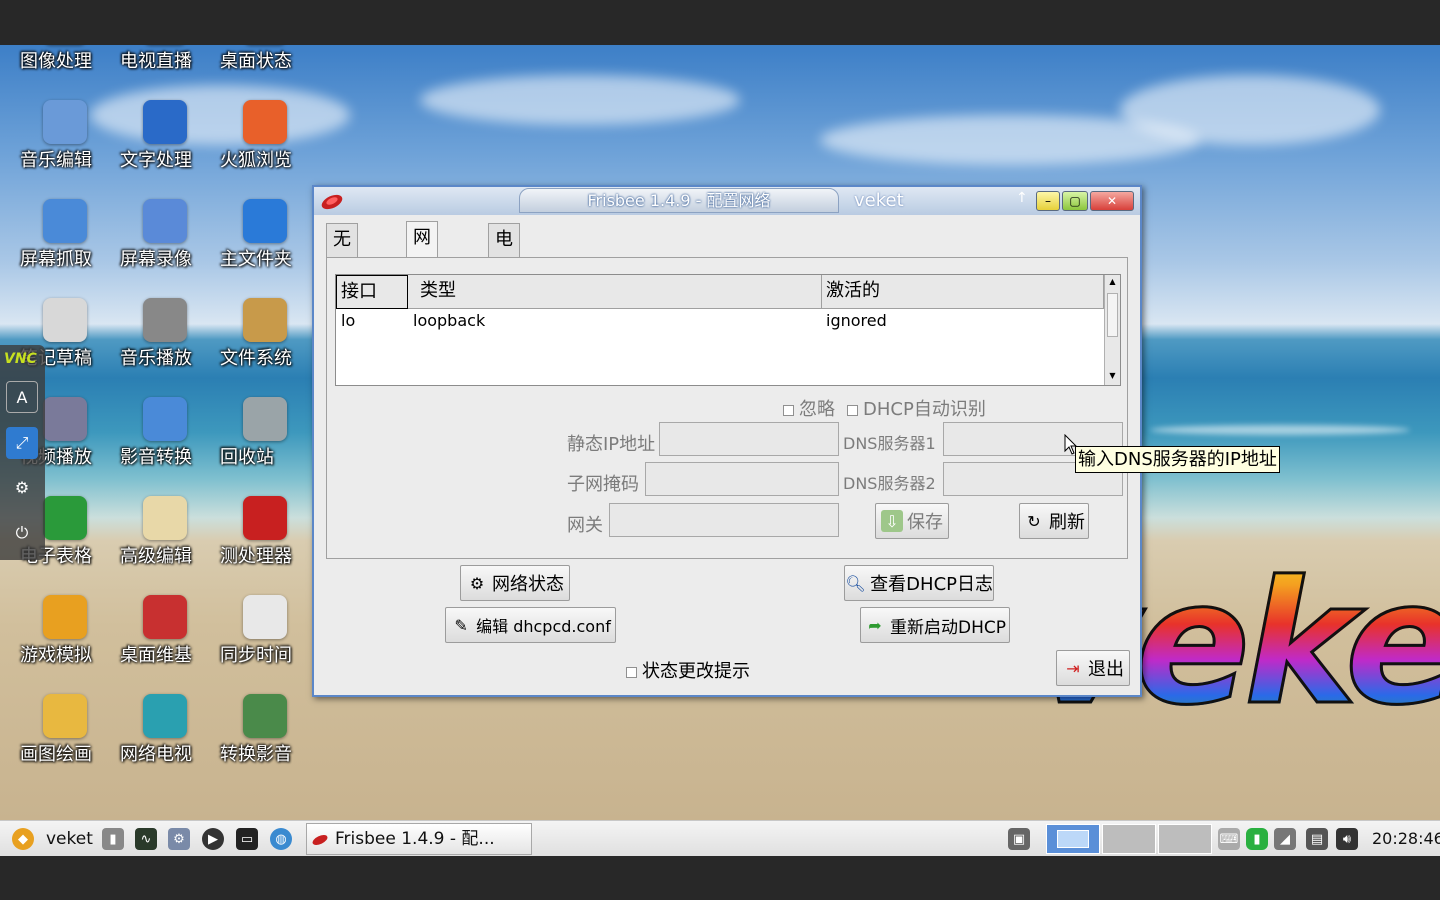 Image resolution: width=1440 pixels, height=900 pixels. What do you see at coordinates (817, 409) in the screenshot?
I see `ignore-label: 忽略` at bounding box center [817, 409].